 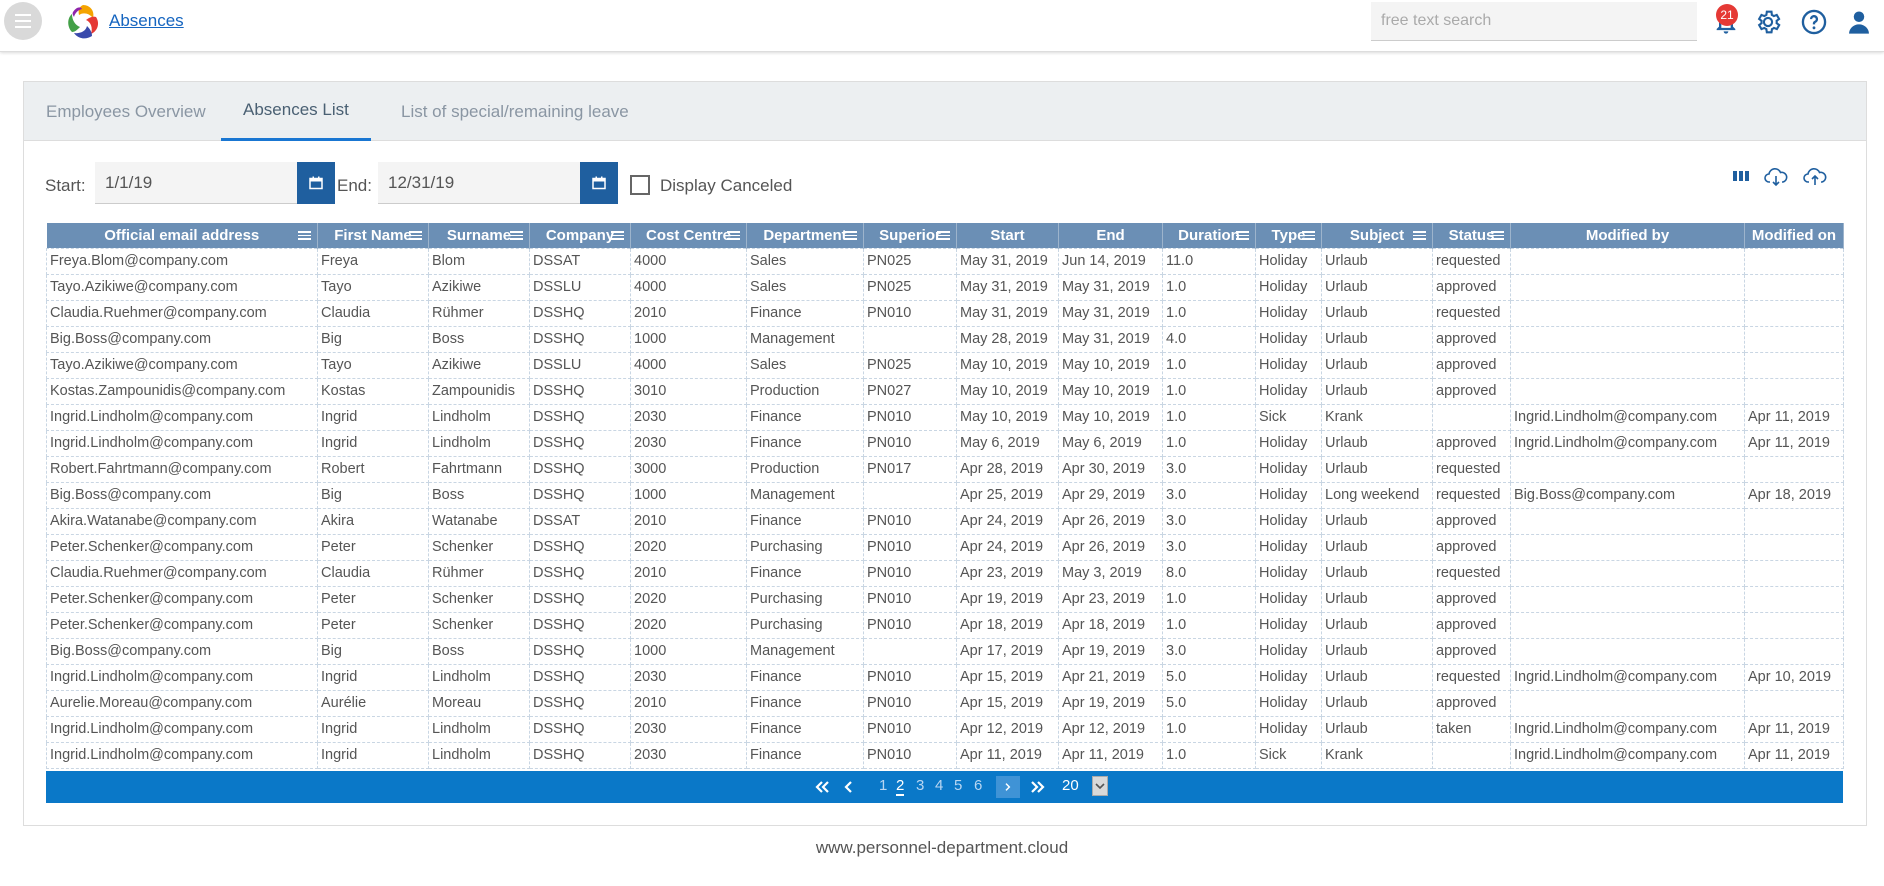 What do you see at coordinates (1814, 22) in the screenshot?
I see `help-circle-icon` at bounding box center [1814, 22].